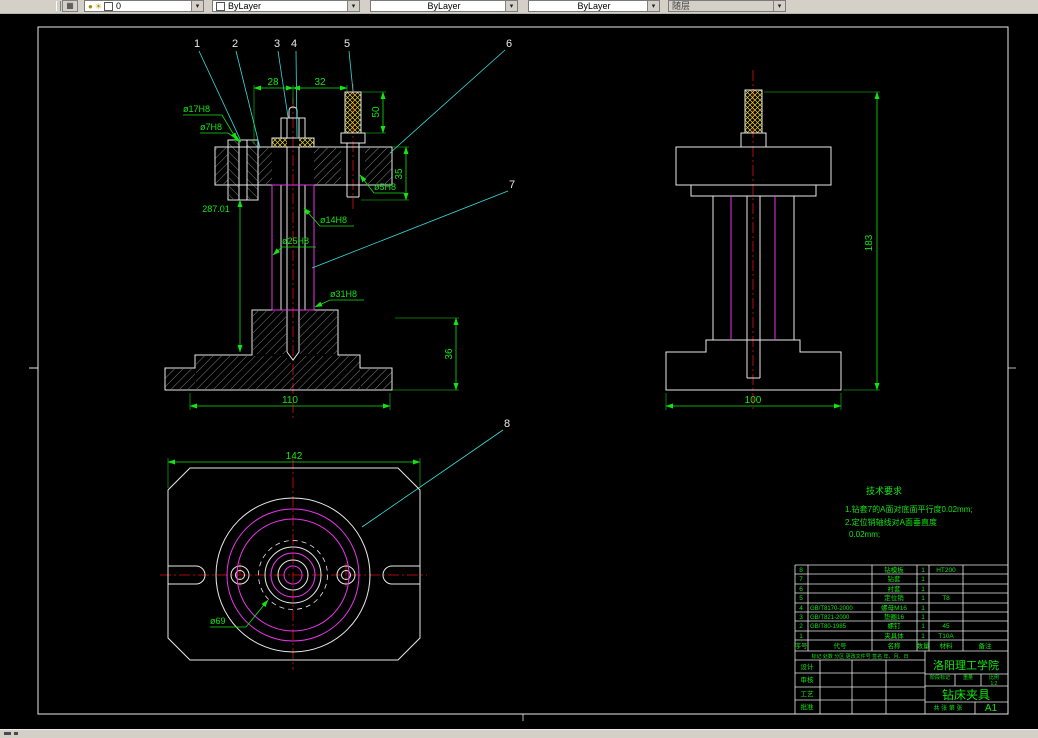  I want to click on status-strip, so click(519, 733).